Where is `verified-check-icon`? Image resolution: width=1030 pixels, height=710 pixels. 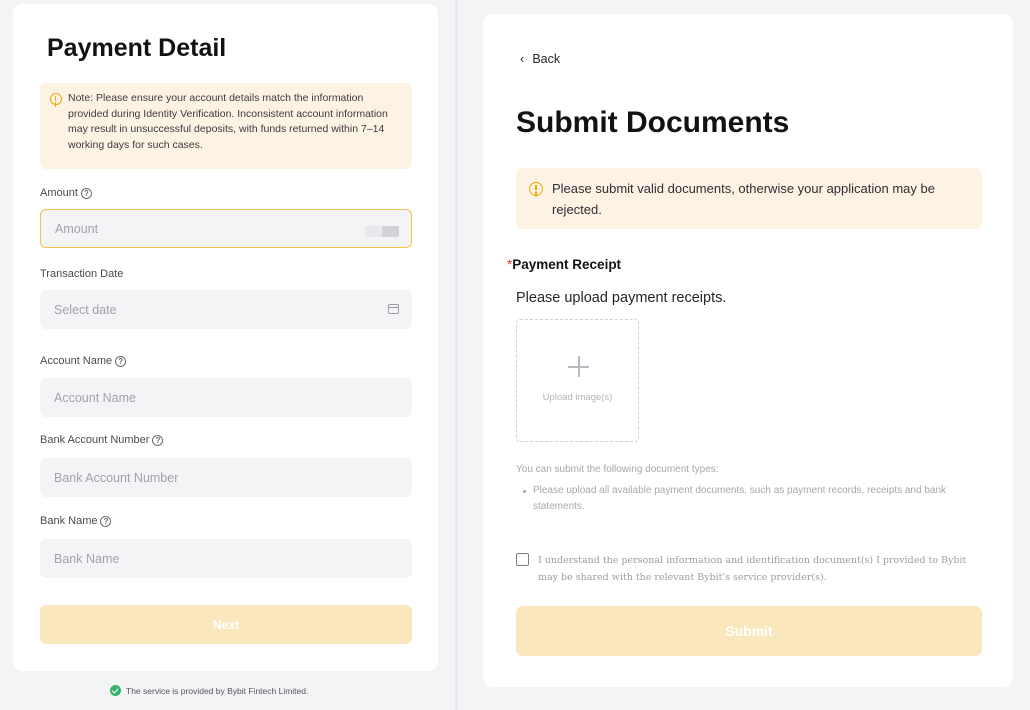
verified-check-icon is located at coordinates (115, 690).